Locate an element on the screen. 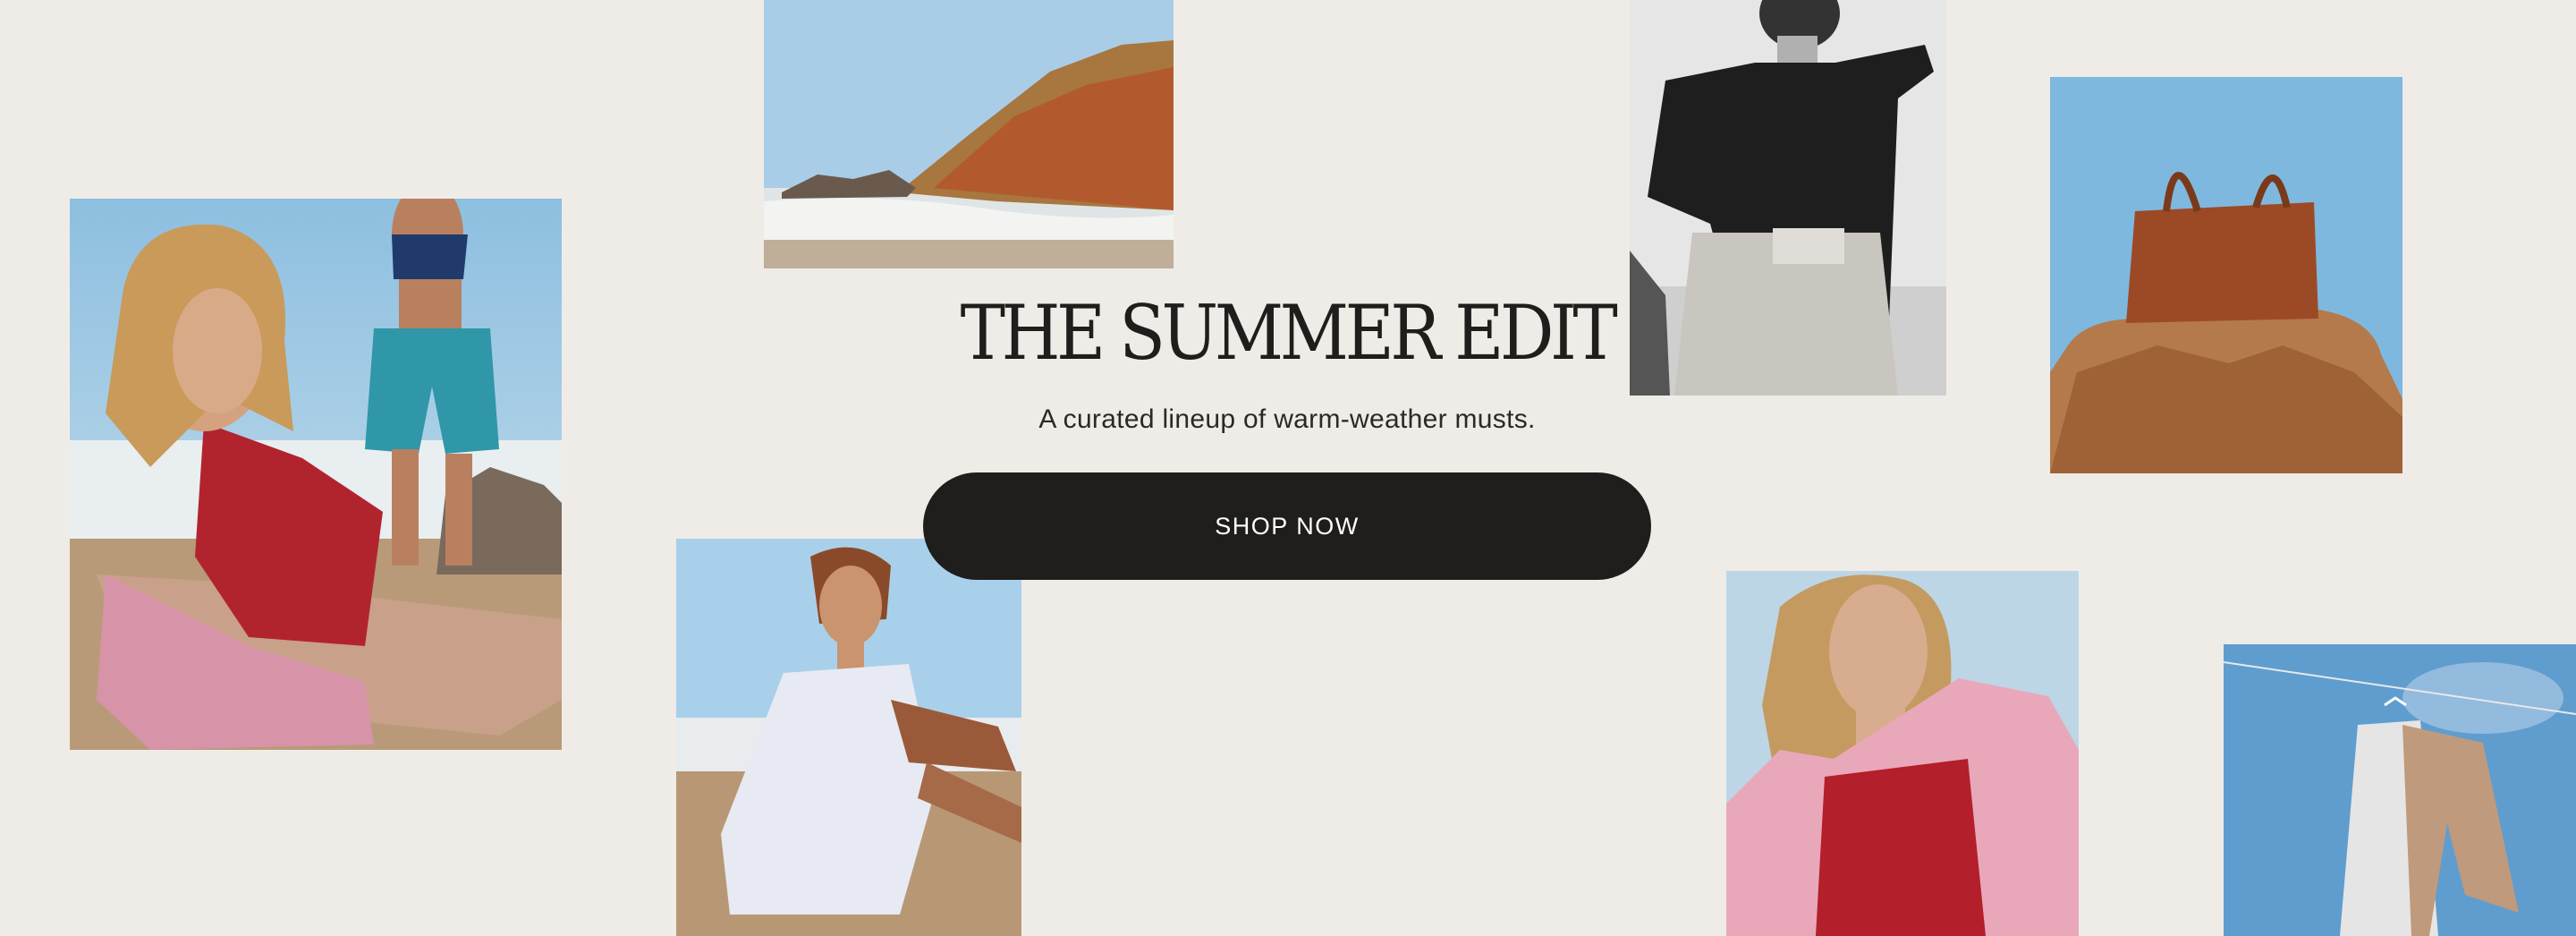  photo-garments-on-clothesline is located at coordinates (2400, 790).